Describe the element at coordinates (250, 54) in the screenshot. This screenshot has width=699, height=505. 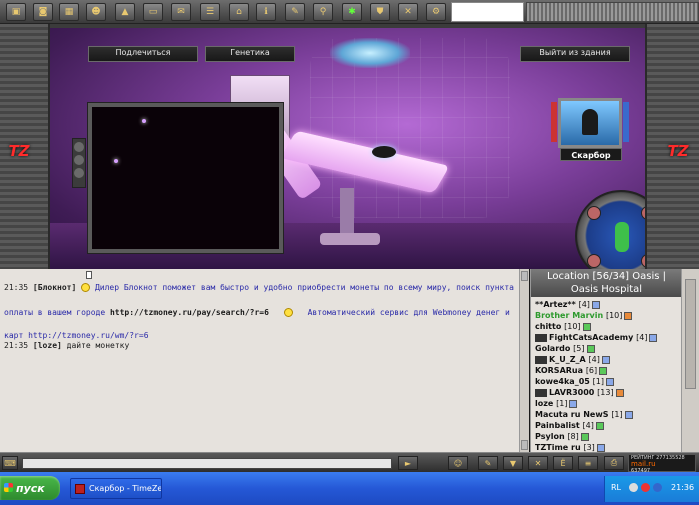
I see `genetics-button: Генетика` at that location.